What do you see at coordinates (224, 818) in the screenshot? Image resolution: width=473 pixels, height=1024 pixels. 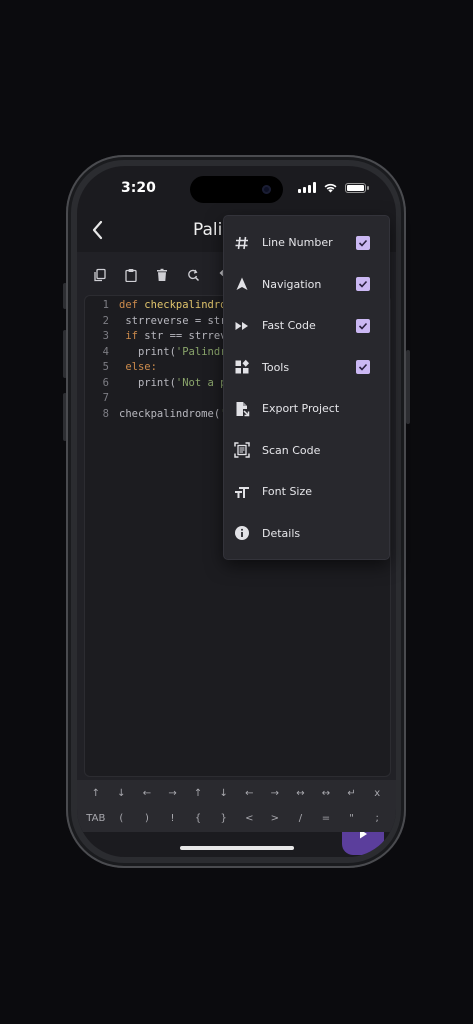 I see `key-button: }` at bounding box center [224, 818].